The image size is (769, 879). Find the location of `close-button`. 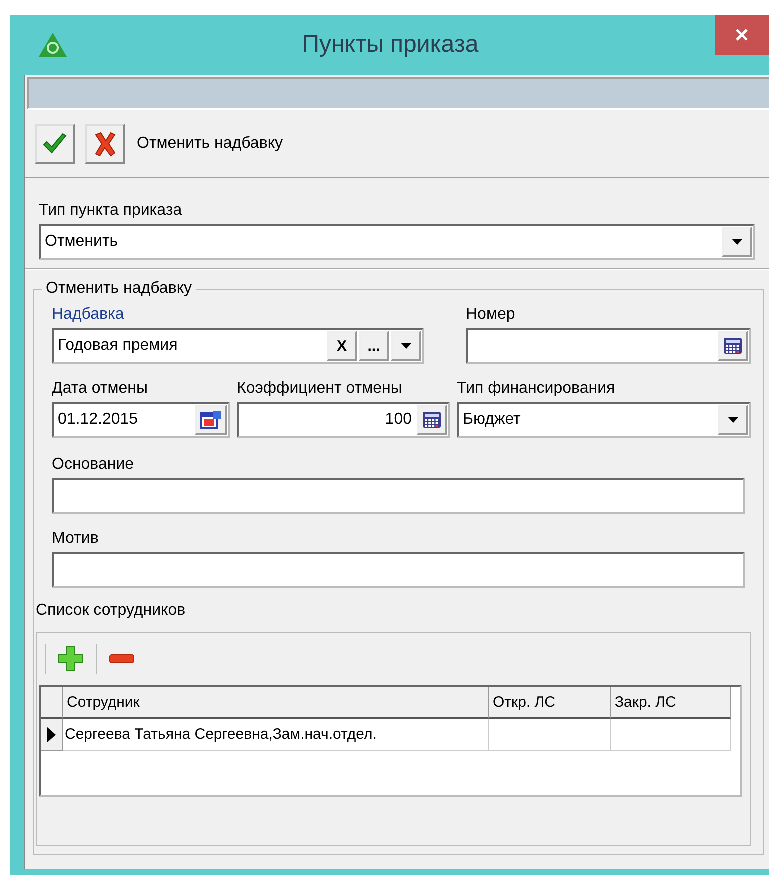

close-button is located at coordinates (742, 35).